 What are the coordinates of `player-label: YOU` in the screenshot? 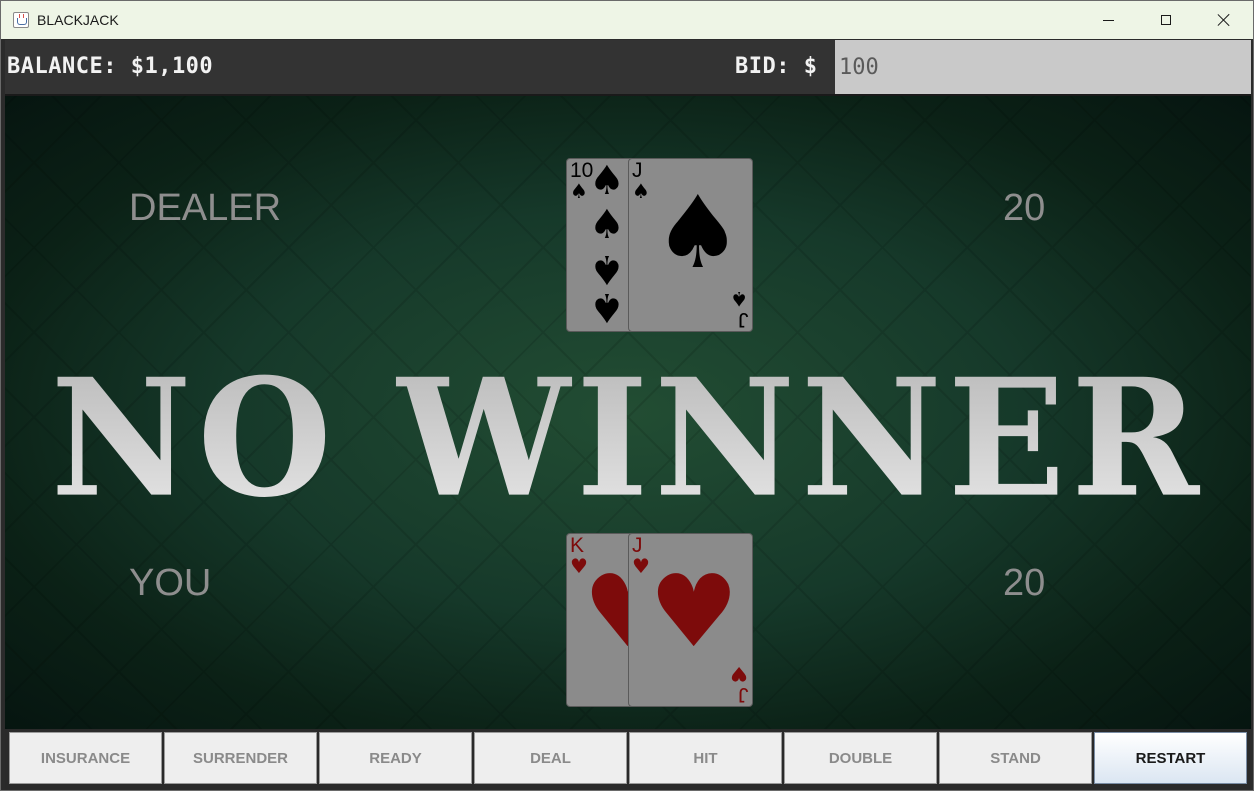 It's located at (170, 583).